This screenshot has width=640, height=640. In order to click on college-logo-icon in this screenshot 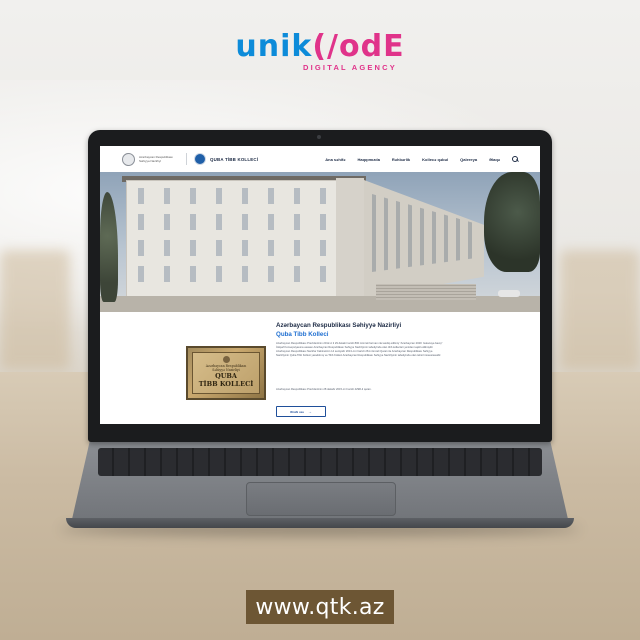, I will do `click(200, 159)`.